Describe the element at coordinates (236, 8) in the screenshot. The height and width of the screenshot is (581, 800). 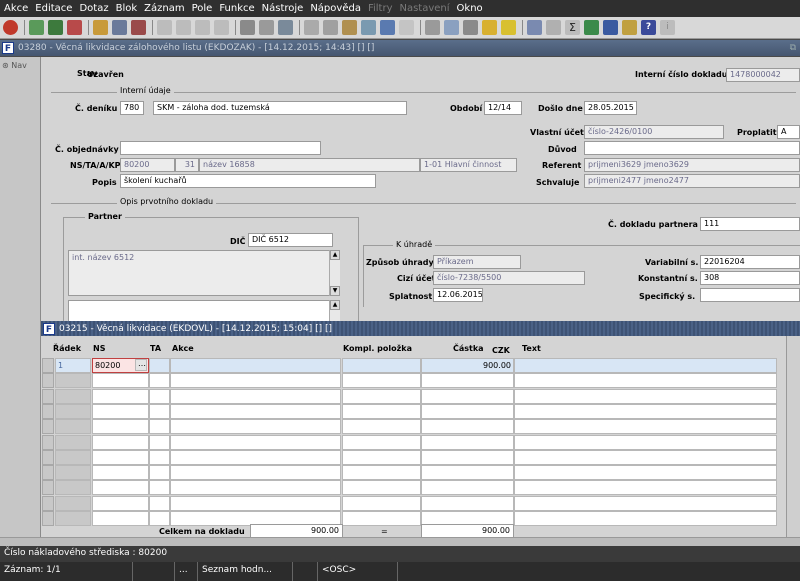
I see `menu-item-6: Funkce` at that location.